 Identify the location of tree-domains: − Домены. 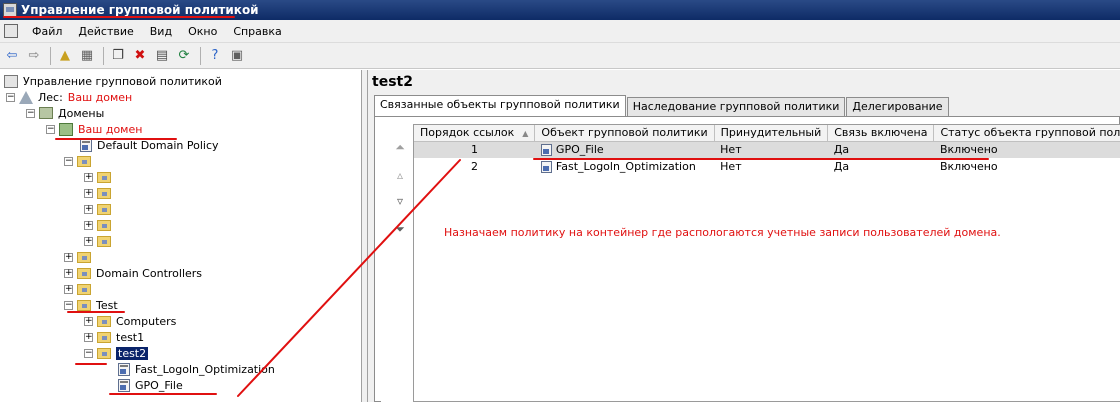
(65, 113).